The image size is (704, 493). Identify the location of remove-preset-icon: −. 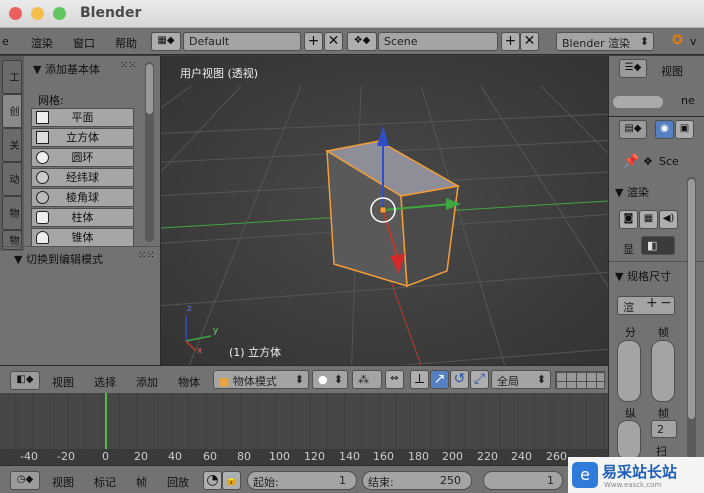
(666, 304).